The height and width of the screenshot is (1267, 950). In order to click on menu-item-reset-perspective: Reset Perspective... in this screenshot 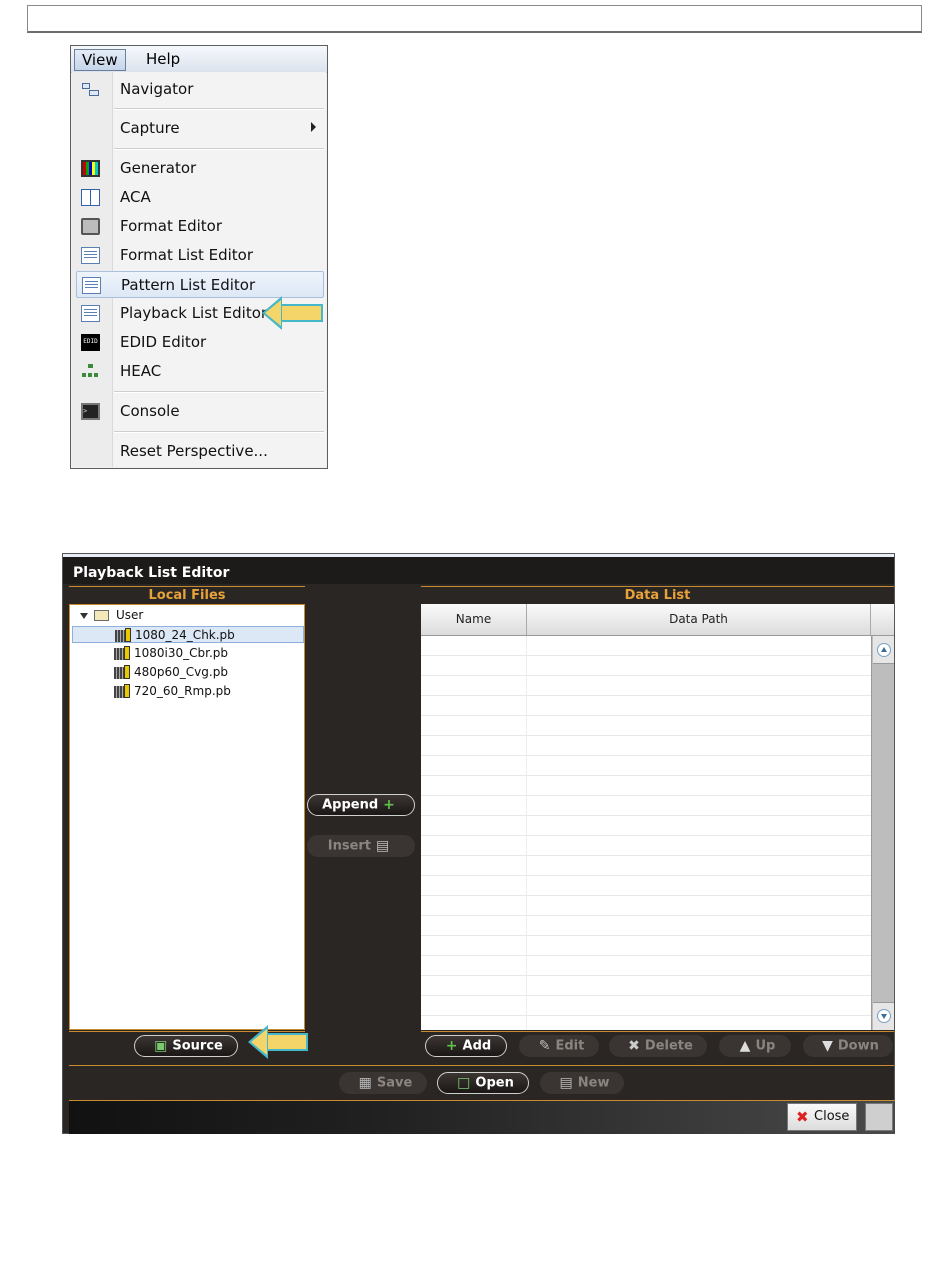, I will do `click(200, 451)`.